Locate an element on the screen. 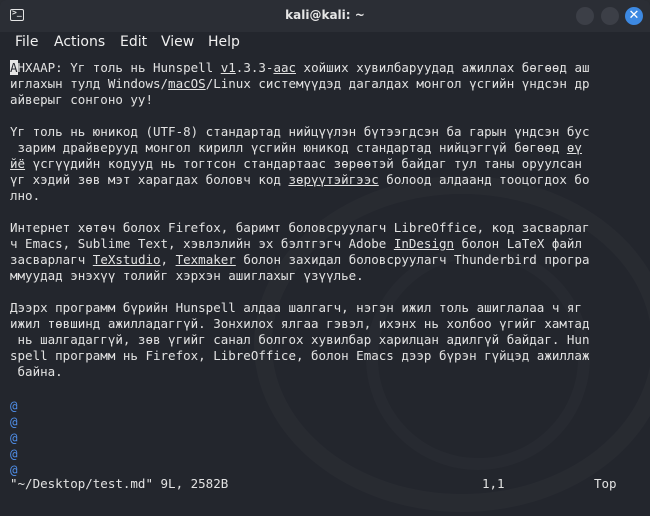 The image size is (650, 516). misspelled-word: TeXstudio is located at coordinates (126, 259).